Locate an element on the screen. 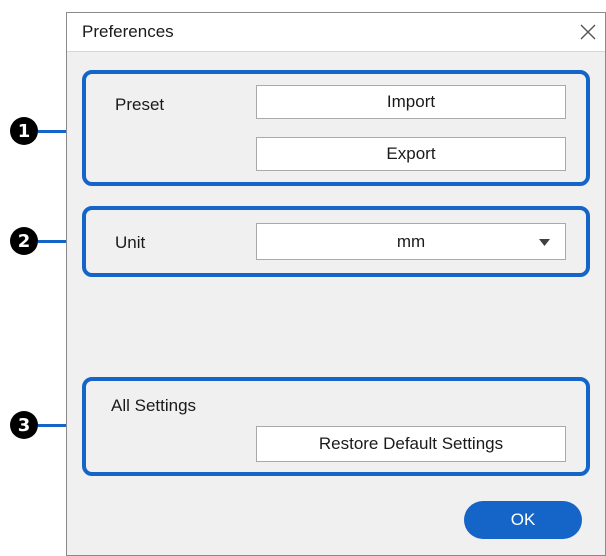  preset-label: Preset is located at coordinates (140, 104).